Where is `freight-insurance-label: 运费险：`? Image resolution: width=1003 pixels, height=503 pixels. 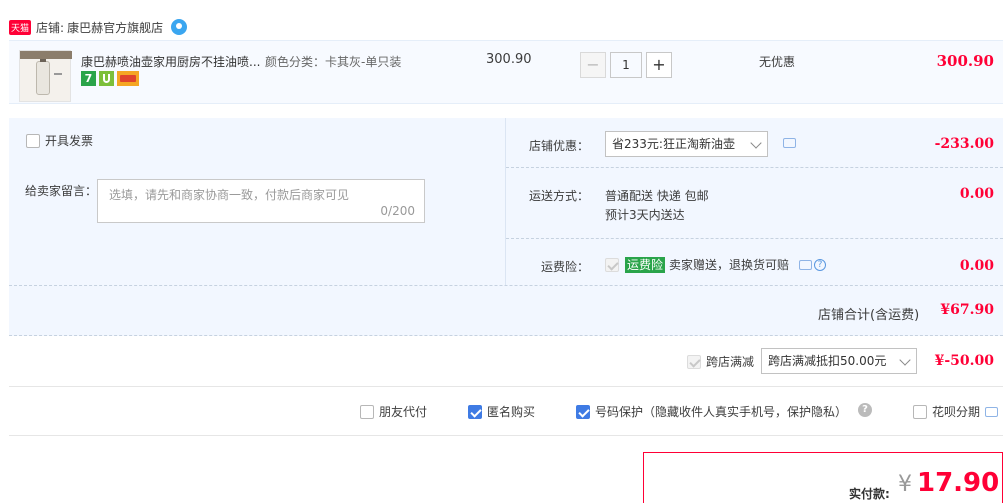 freight-insurance-label: 运费险： is located at coordinates (565, 267).